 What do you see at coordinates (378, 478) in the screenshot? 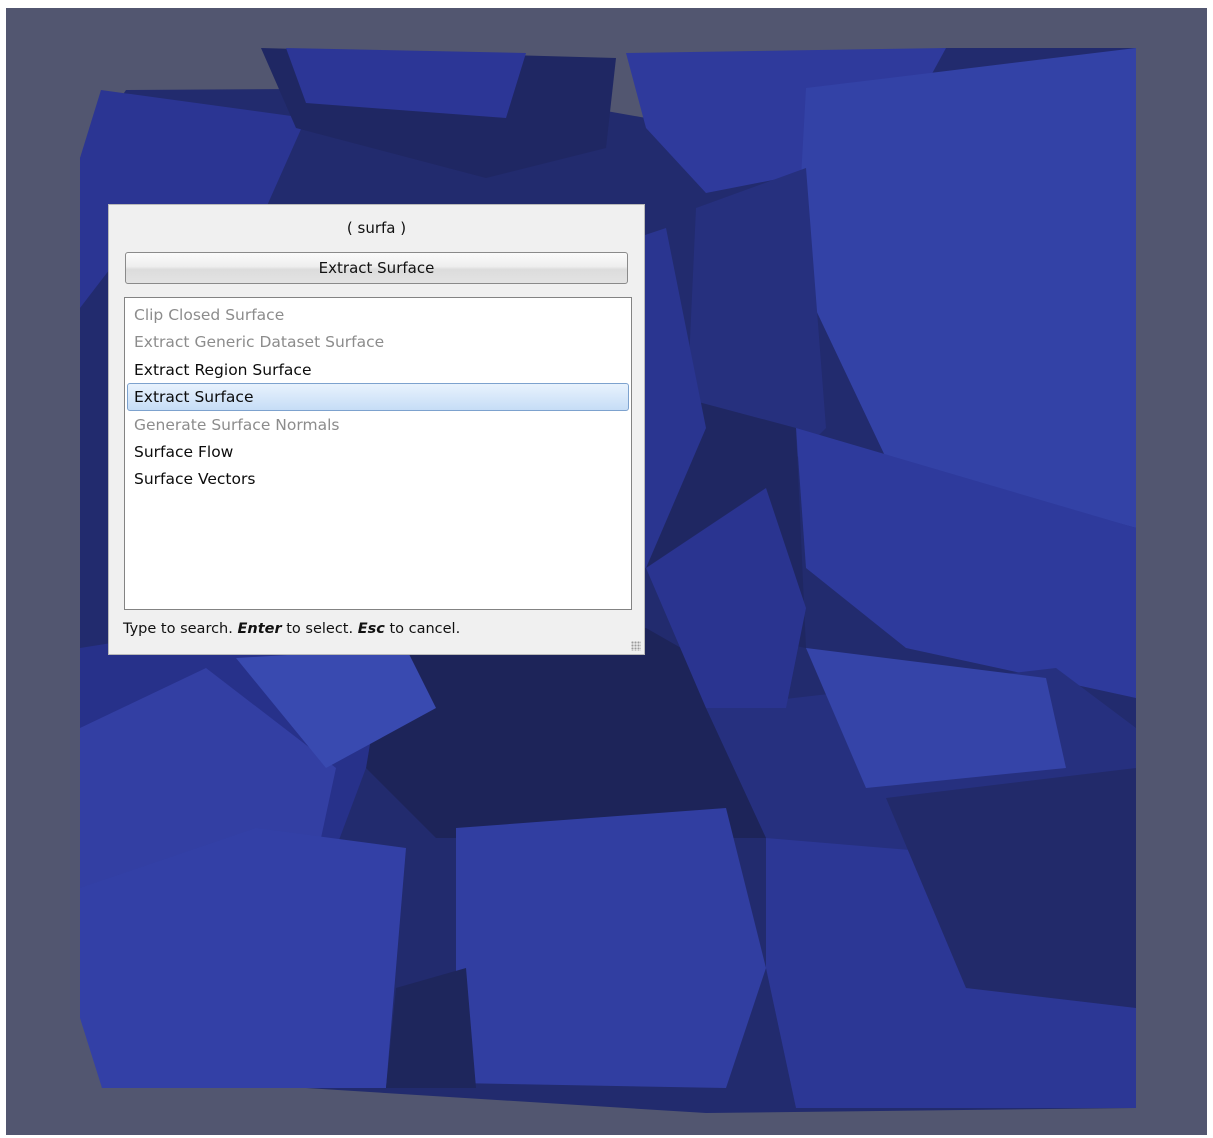
I see `result-surface-vectors: Surface Vectors` at bounding box center [378, 478].